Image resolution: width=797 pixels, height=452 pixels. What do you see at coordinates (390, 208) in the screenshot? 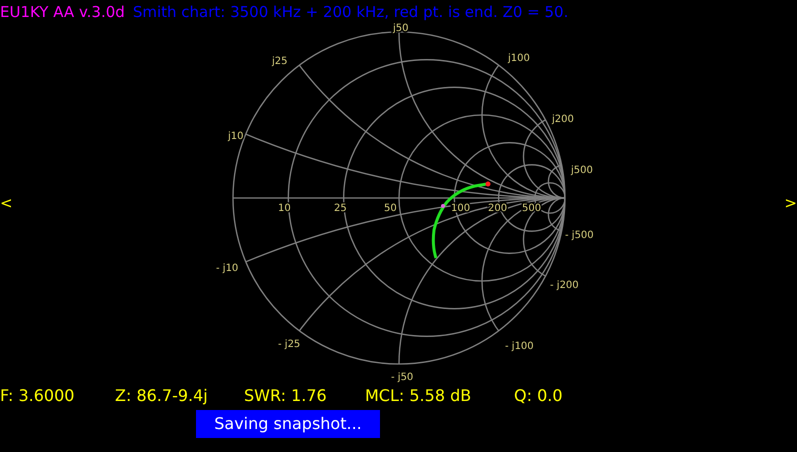
I see `axis-label: 50` at bounding box center [390, 208].